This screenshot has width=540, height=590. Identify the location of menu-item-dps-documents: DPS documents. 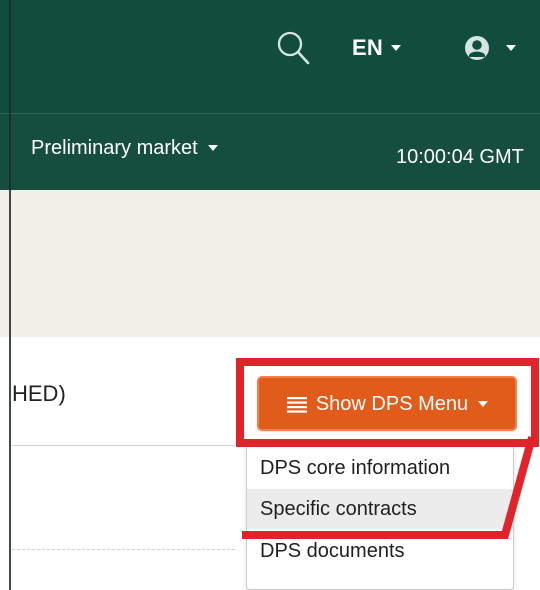
(380, 551).